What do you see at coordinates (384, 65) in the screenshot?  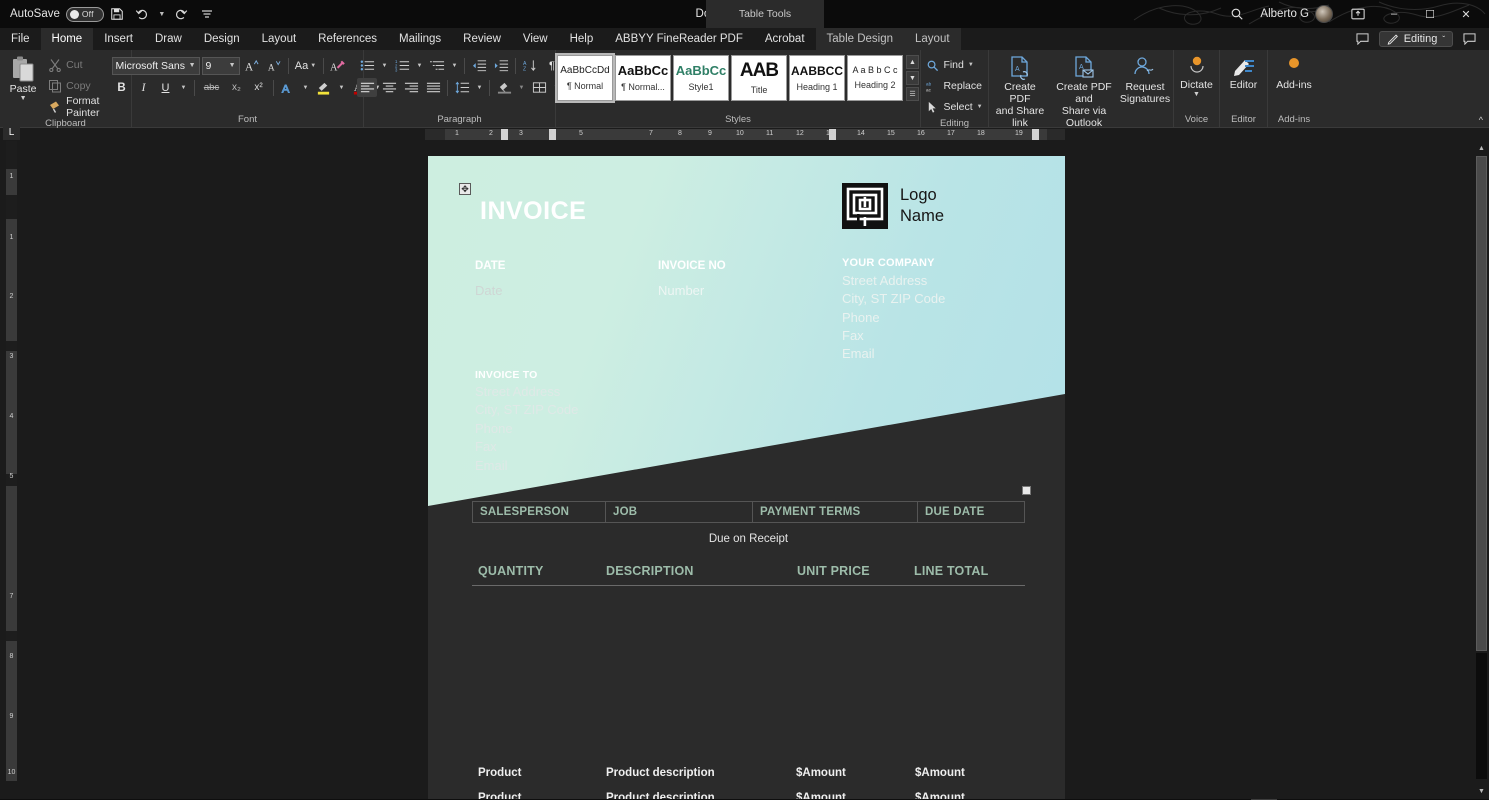 I see `bullets-chevron-icon: ▼` at bounding box center [384, 65].